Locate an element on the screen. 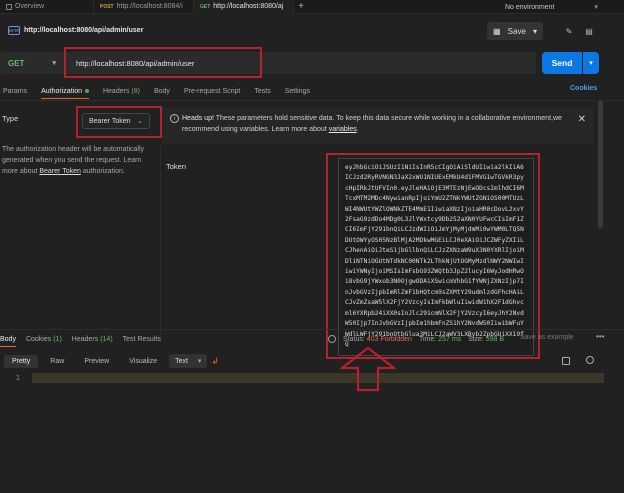  tab-post-request: POST http://localhost:8084/i is located at coordinates (144, 7).